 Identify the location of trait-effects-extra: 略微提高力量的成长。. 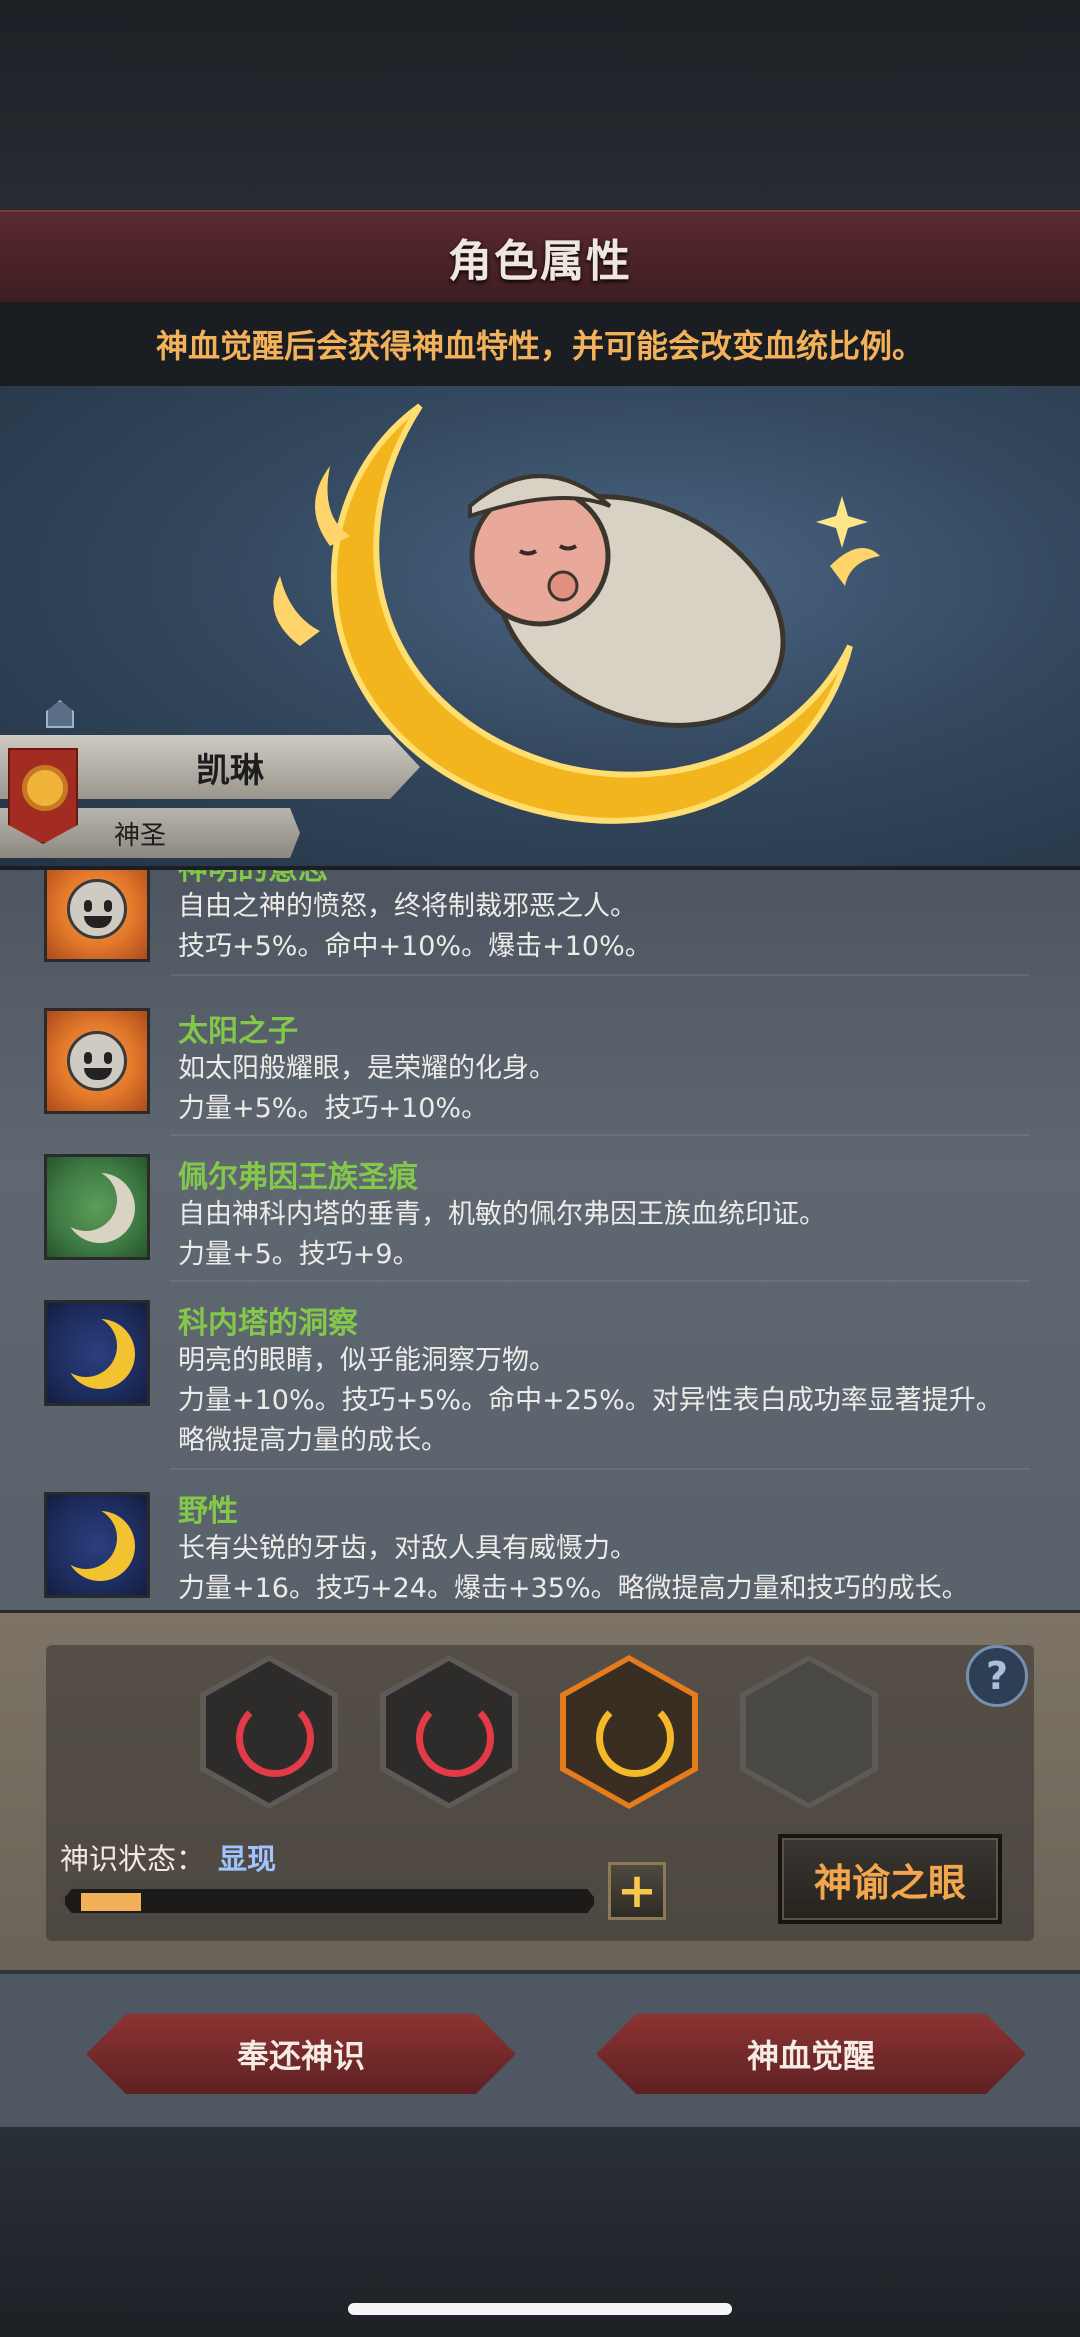
(313, 1440).